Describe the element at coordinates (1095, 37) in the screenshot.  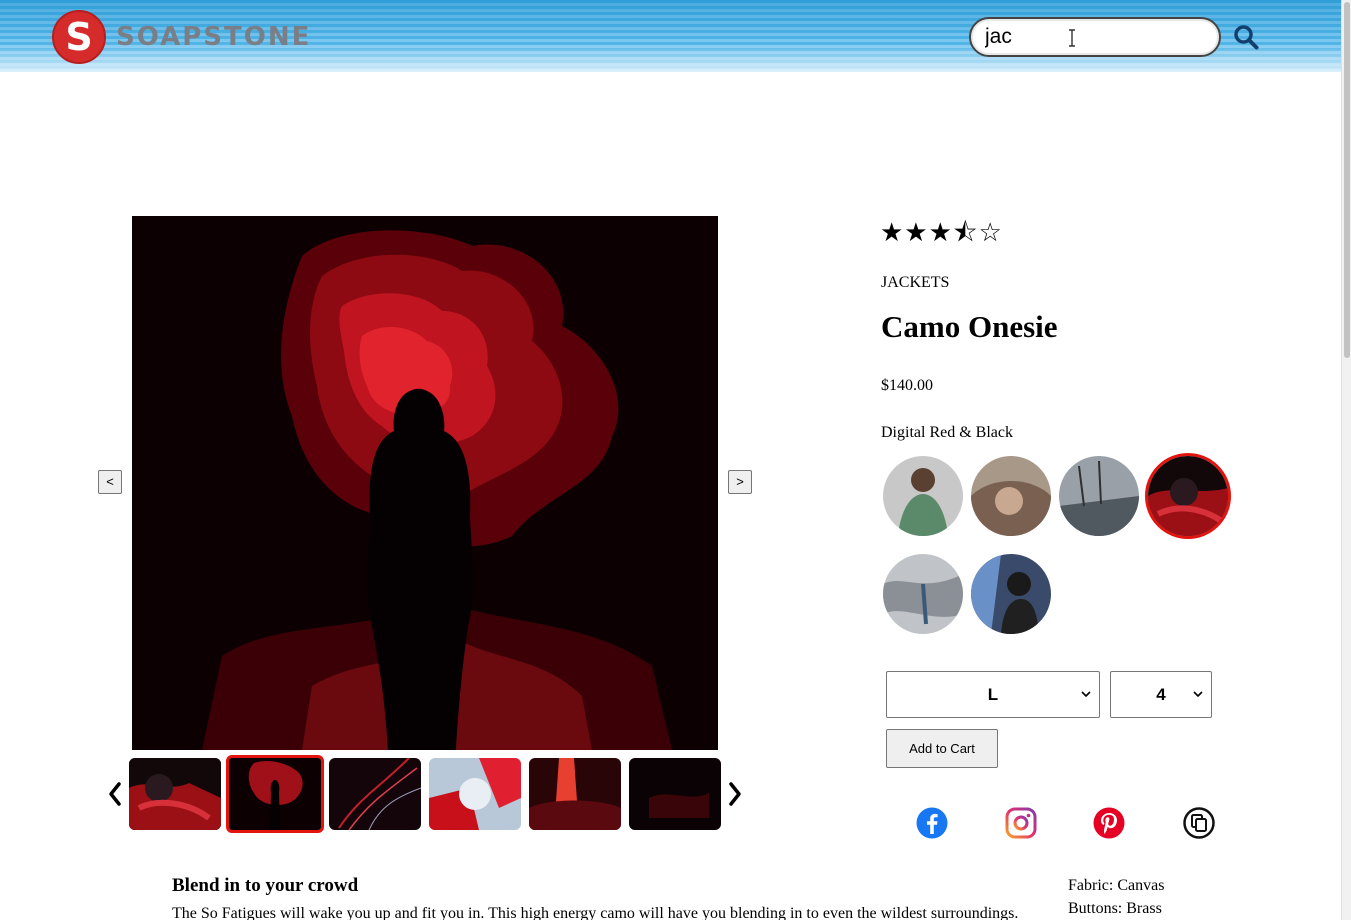
I see `search-input` at that location.